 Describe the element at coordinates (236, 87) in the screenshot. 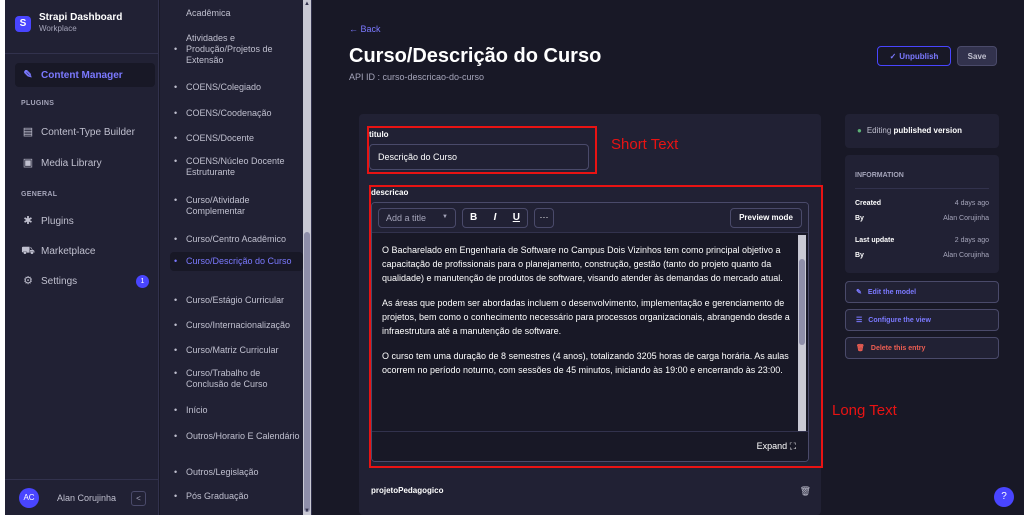

I see `subnav-item: • COENS/Colegiado` at that location.